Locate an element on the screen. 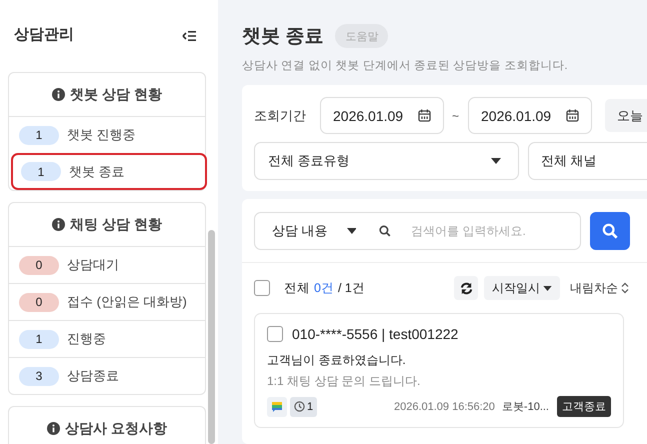  end-type-tag: 고객종료 is located at coordinates (584, 406).